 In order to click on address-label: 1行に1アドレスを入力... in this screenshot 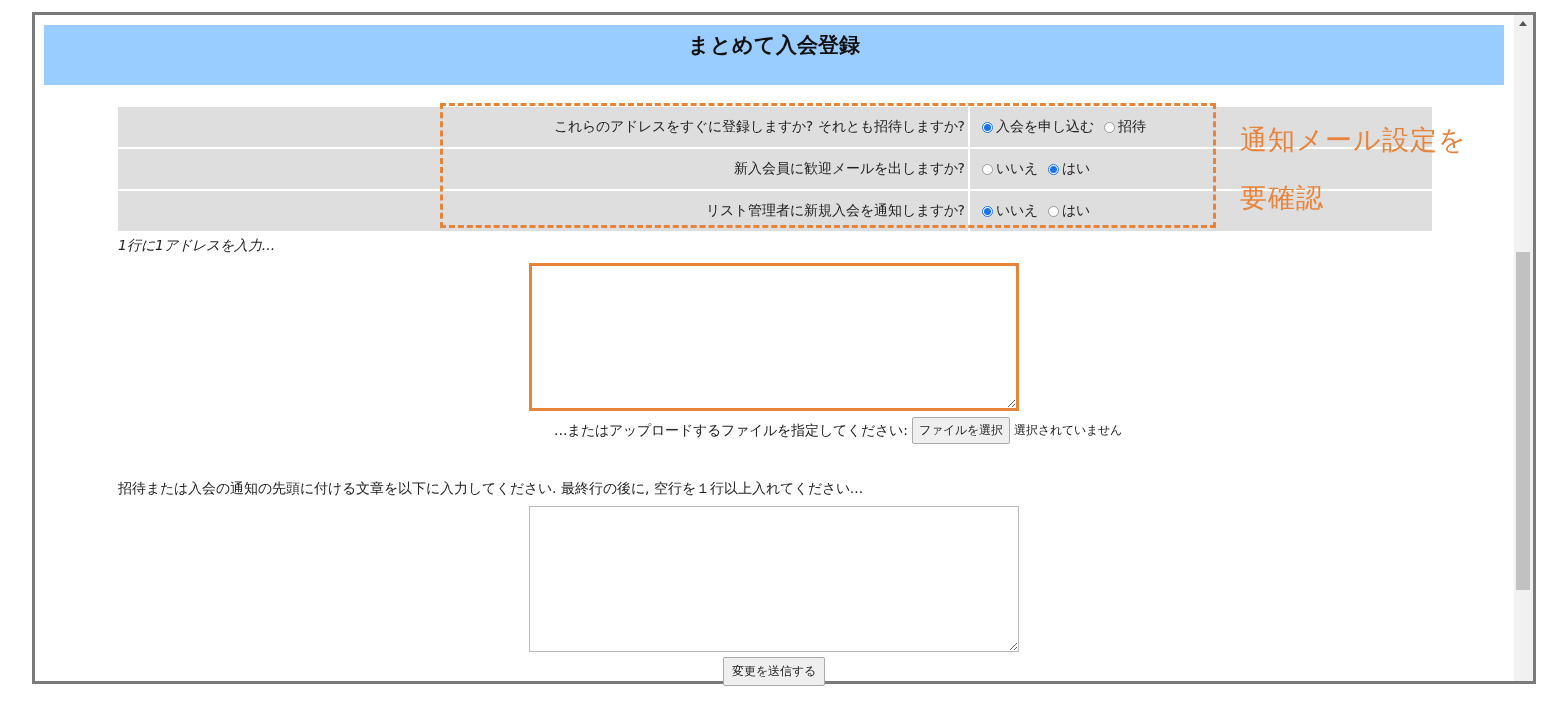, I will do `click(197, 246)`.